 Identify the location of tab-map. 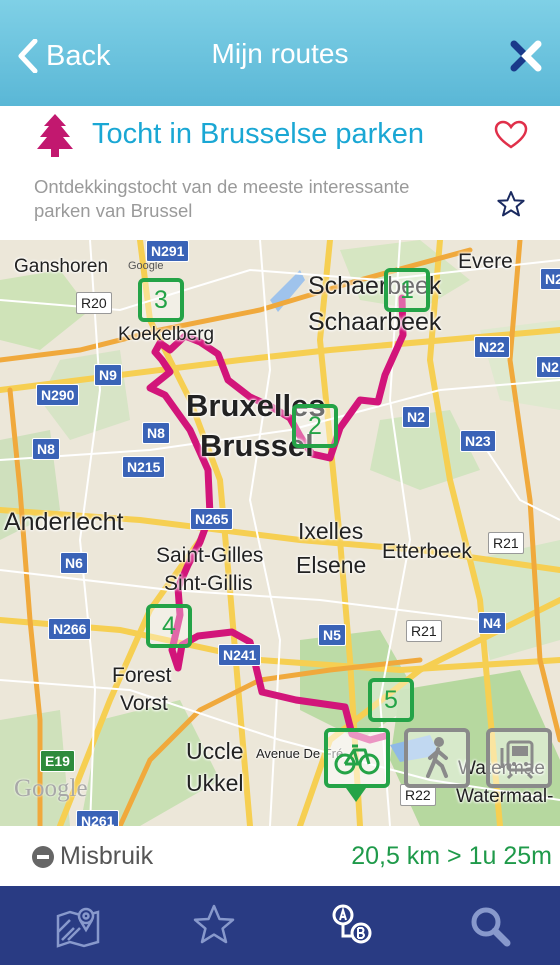
(78, 926).